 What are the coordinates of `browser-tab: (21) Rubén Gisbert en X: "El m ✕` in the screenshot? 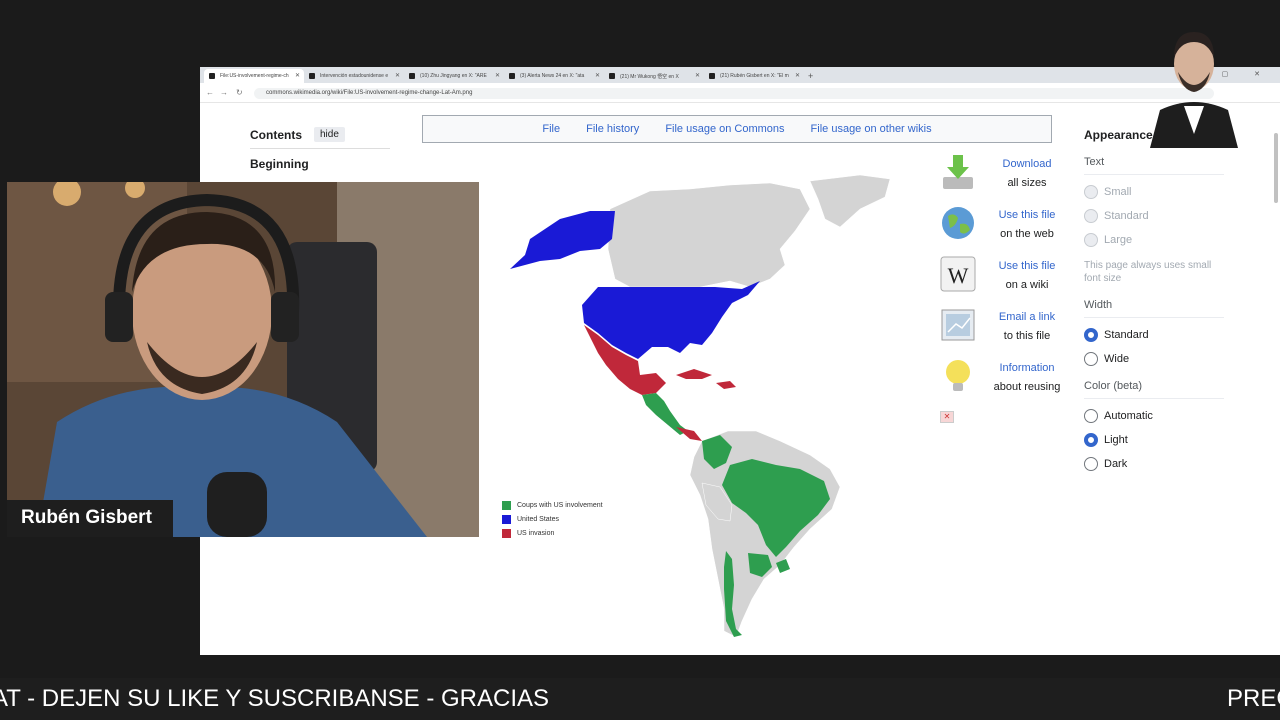 It's located at (754, 76).